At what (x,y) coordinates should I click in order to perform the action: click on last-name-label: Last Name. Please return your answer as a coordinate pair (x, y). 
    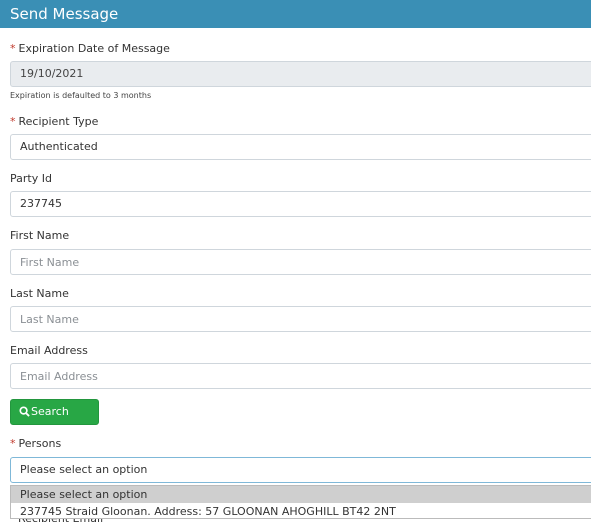
    Looking at the image, I should click on (39, 293).